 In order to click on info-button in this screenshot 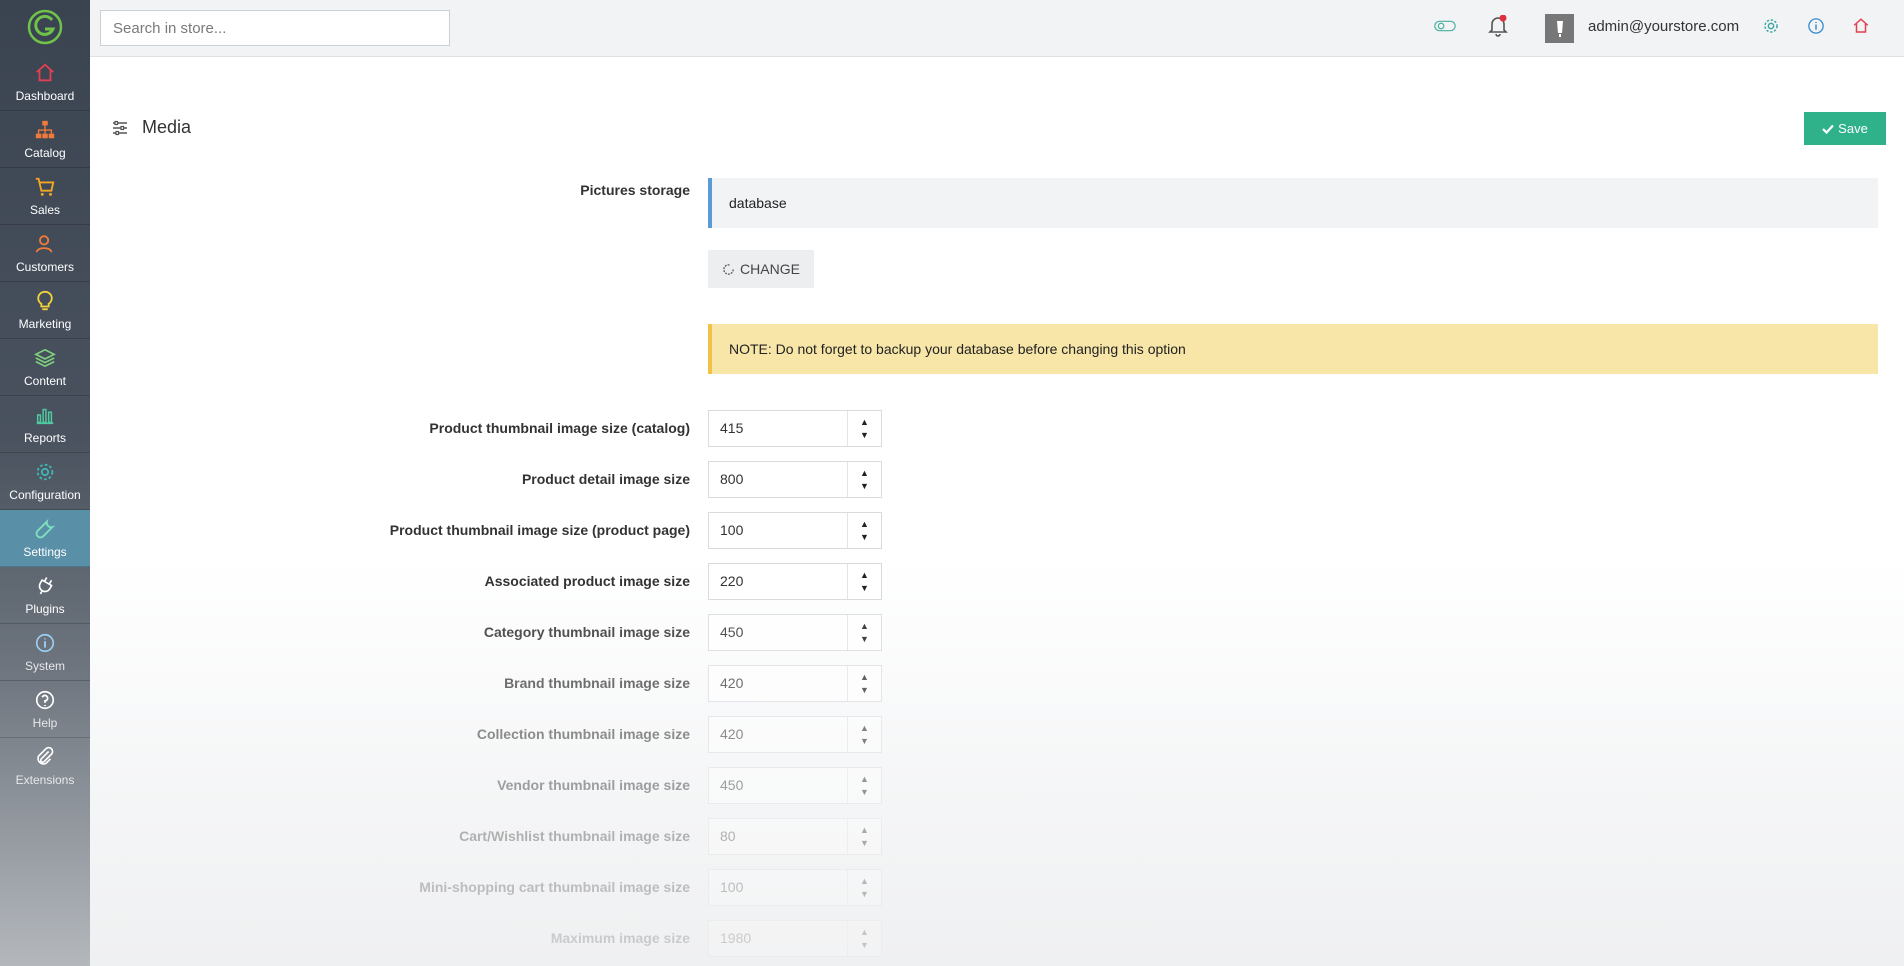, I will do `click(1816, 26)`.